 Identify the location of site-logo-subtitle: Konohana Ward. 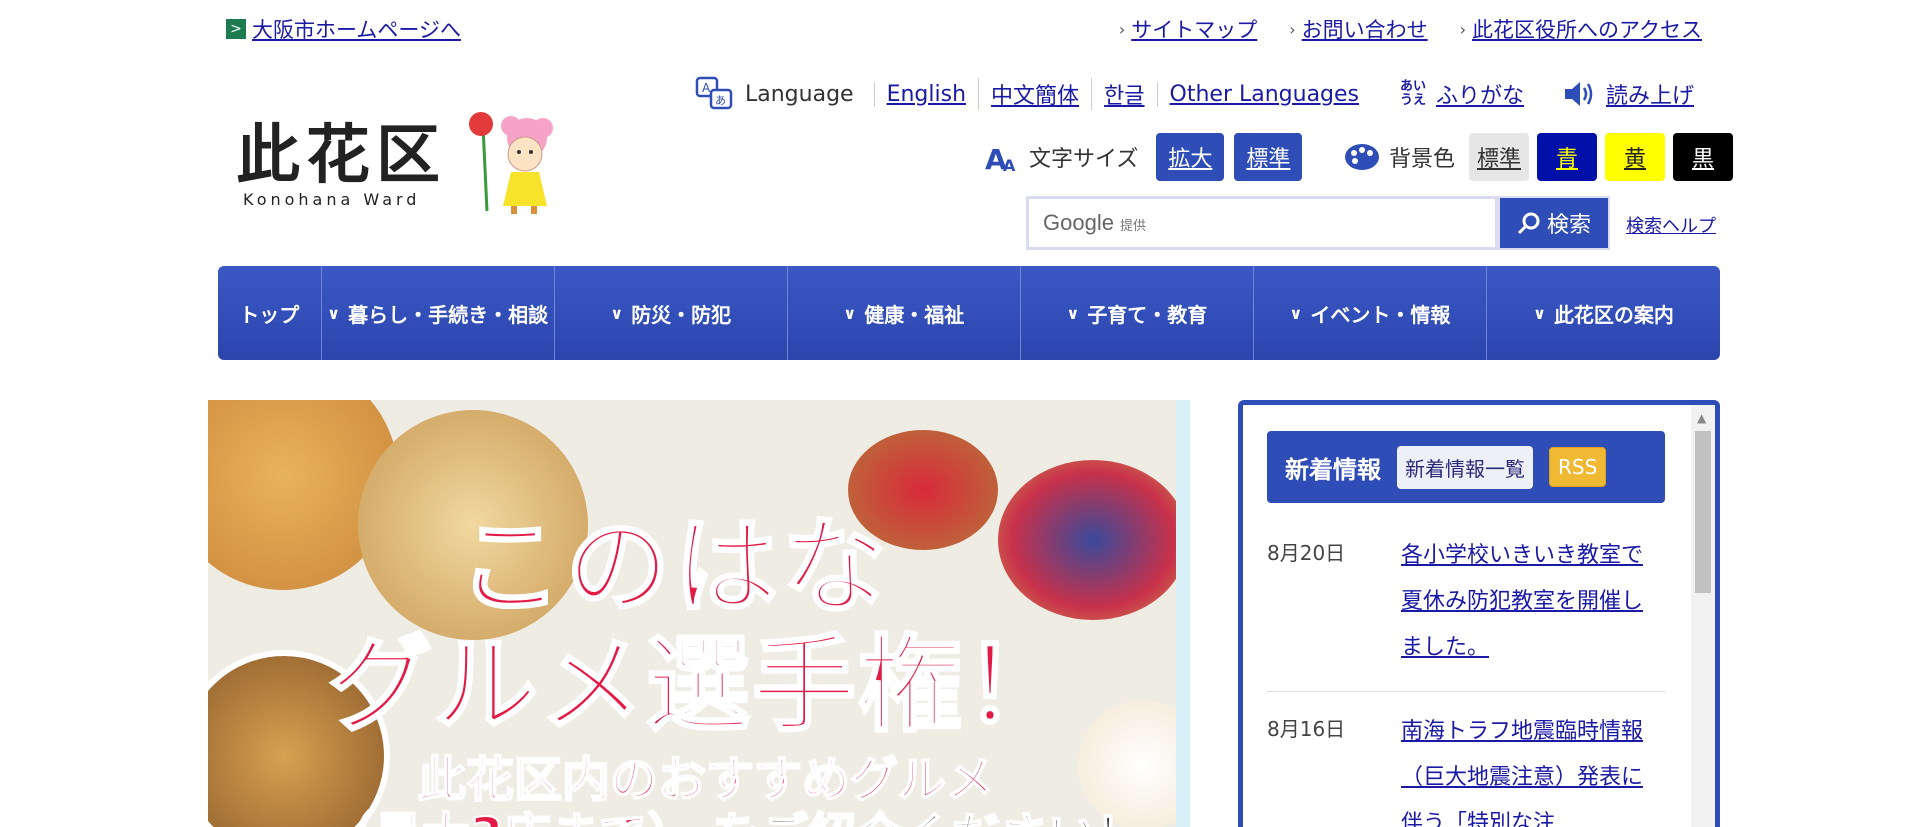
(332, 199).